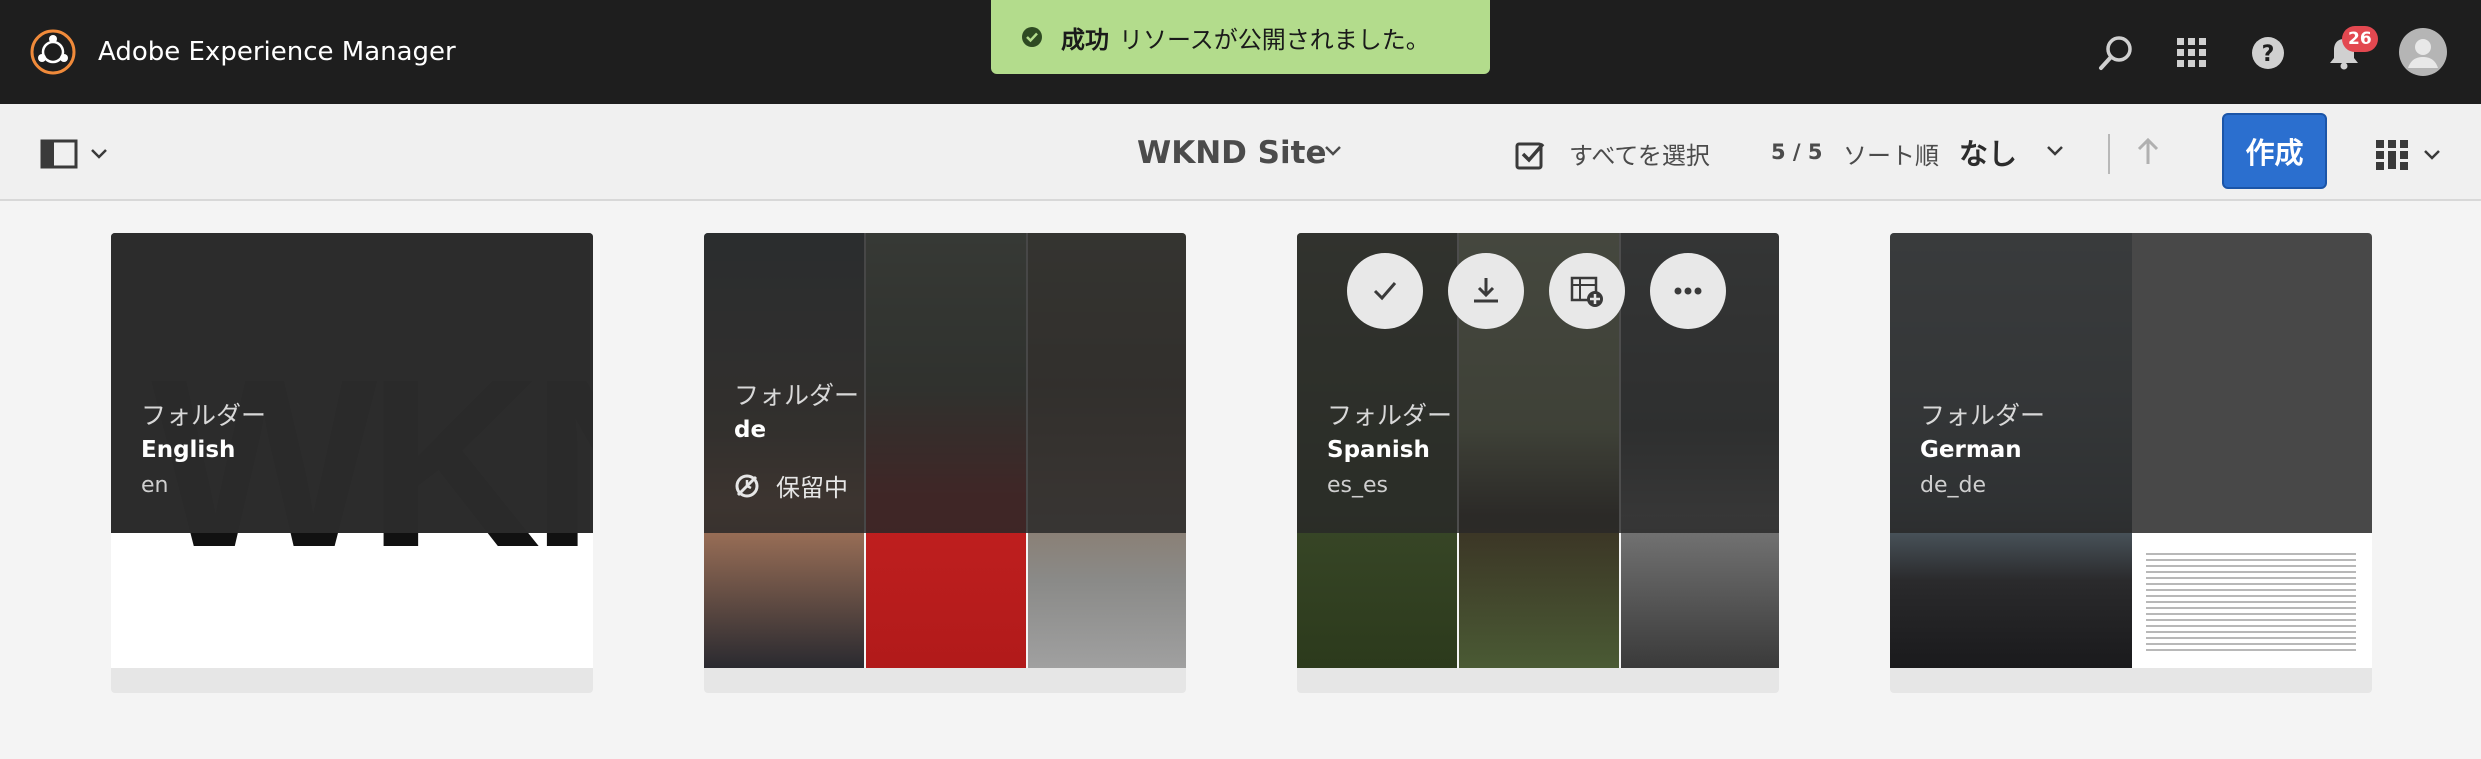 This screenshot has height=759, width=2481. What do you see at coordinates (945, 450) in the screenshot?
I see `folder-thumbnail: フォルダー de 保留中` at bounding box center [945, 450].